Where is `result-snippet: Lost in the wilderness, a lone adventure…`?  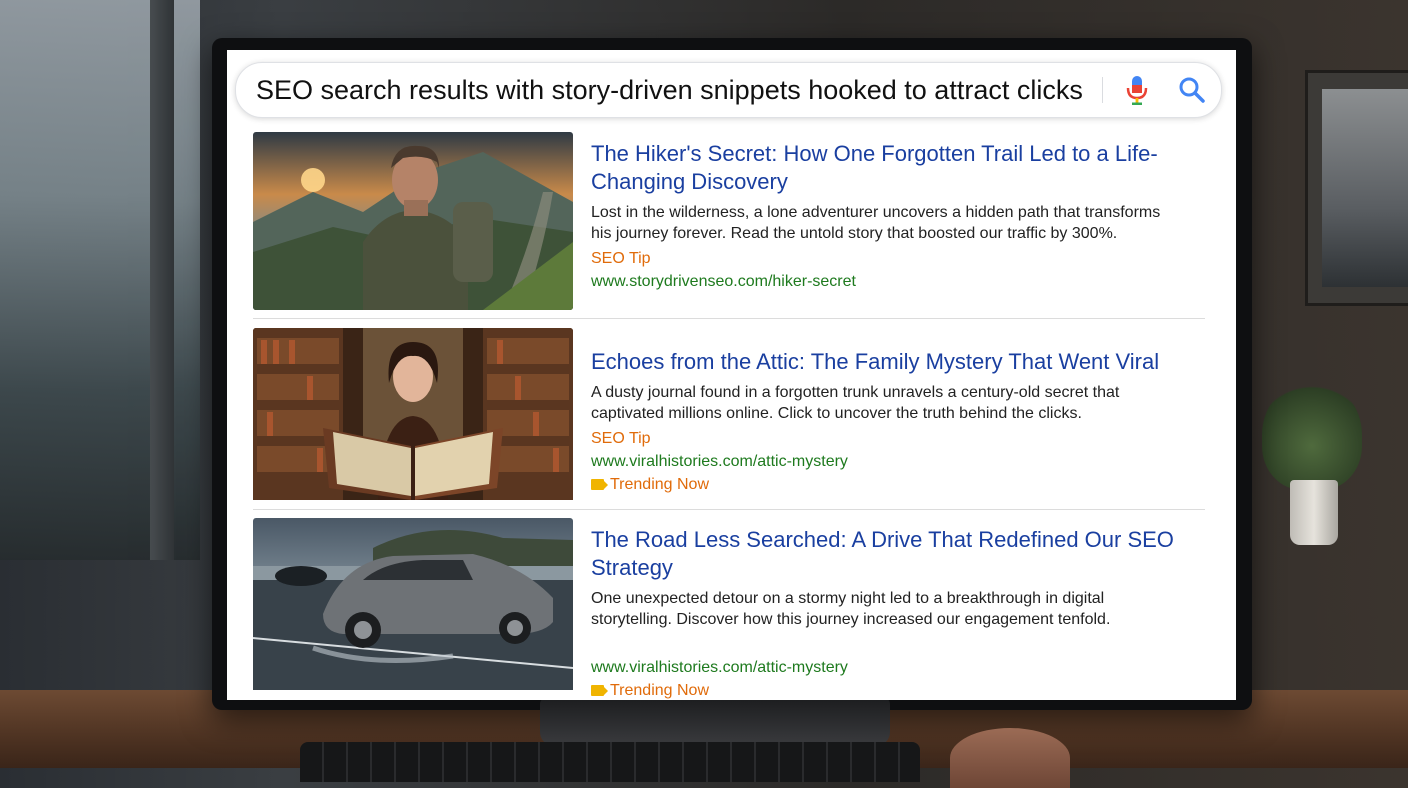
result-snippet: Lost in the wilderness, a lone adventure… is located at coordinates (876, 223).